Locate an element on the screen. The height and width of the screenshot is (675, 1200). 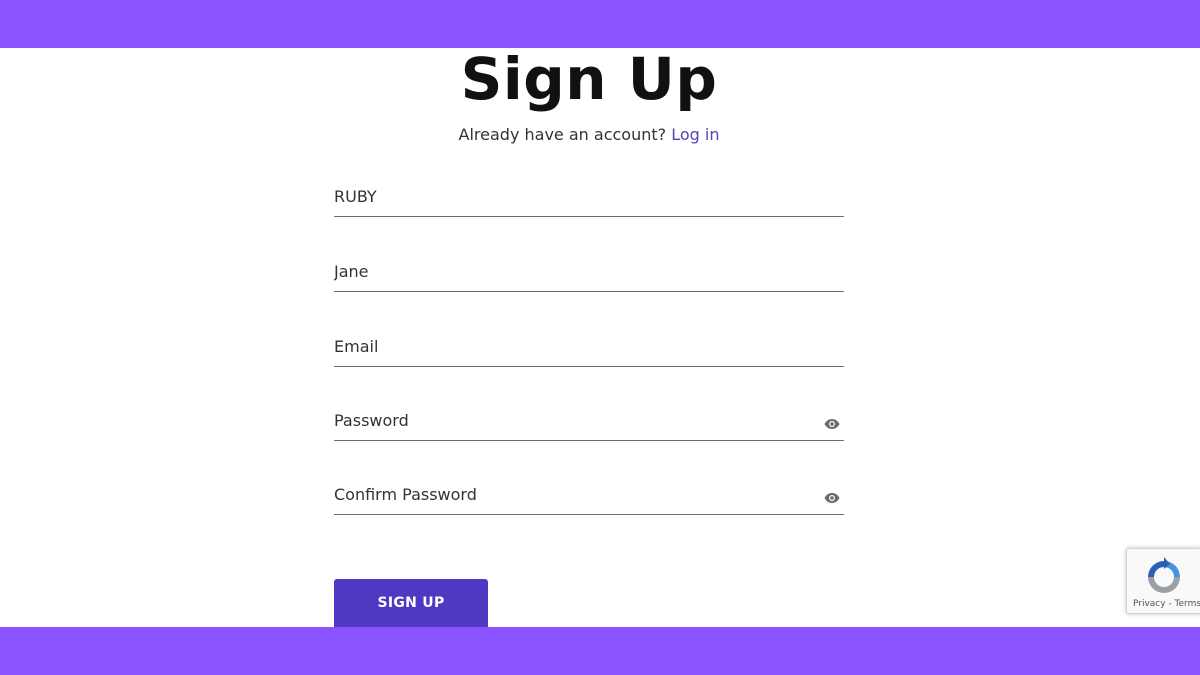
password-field is located at coordinates (589, 420).